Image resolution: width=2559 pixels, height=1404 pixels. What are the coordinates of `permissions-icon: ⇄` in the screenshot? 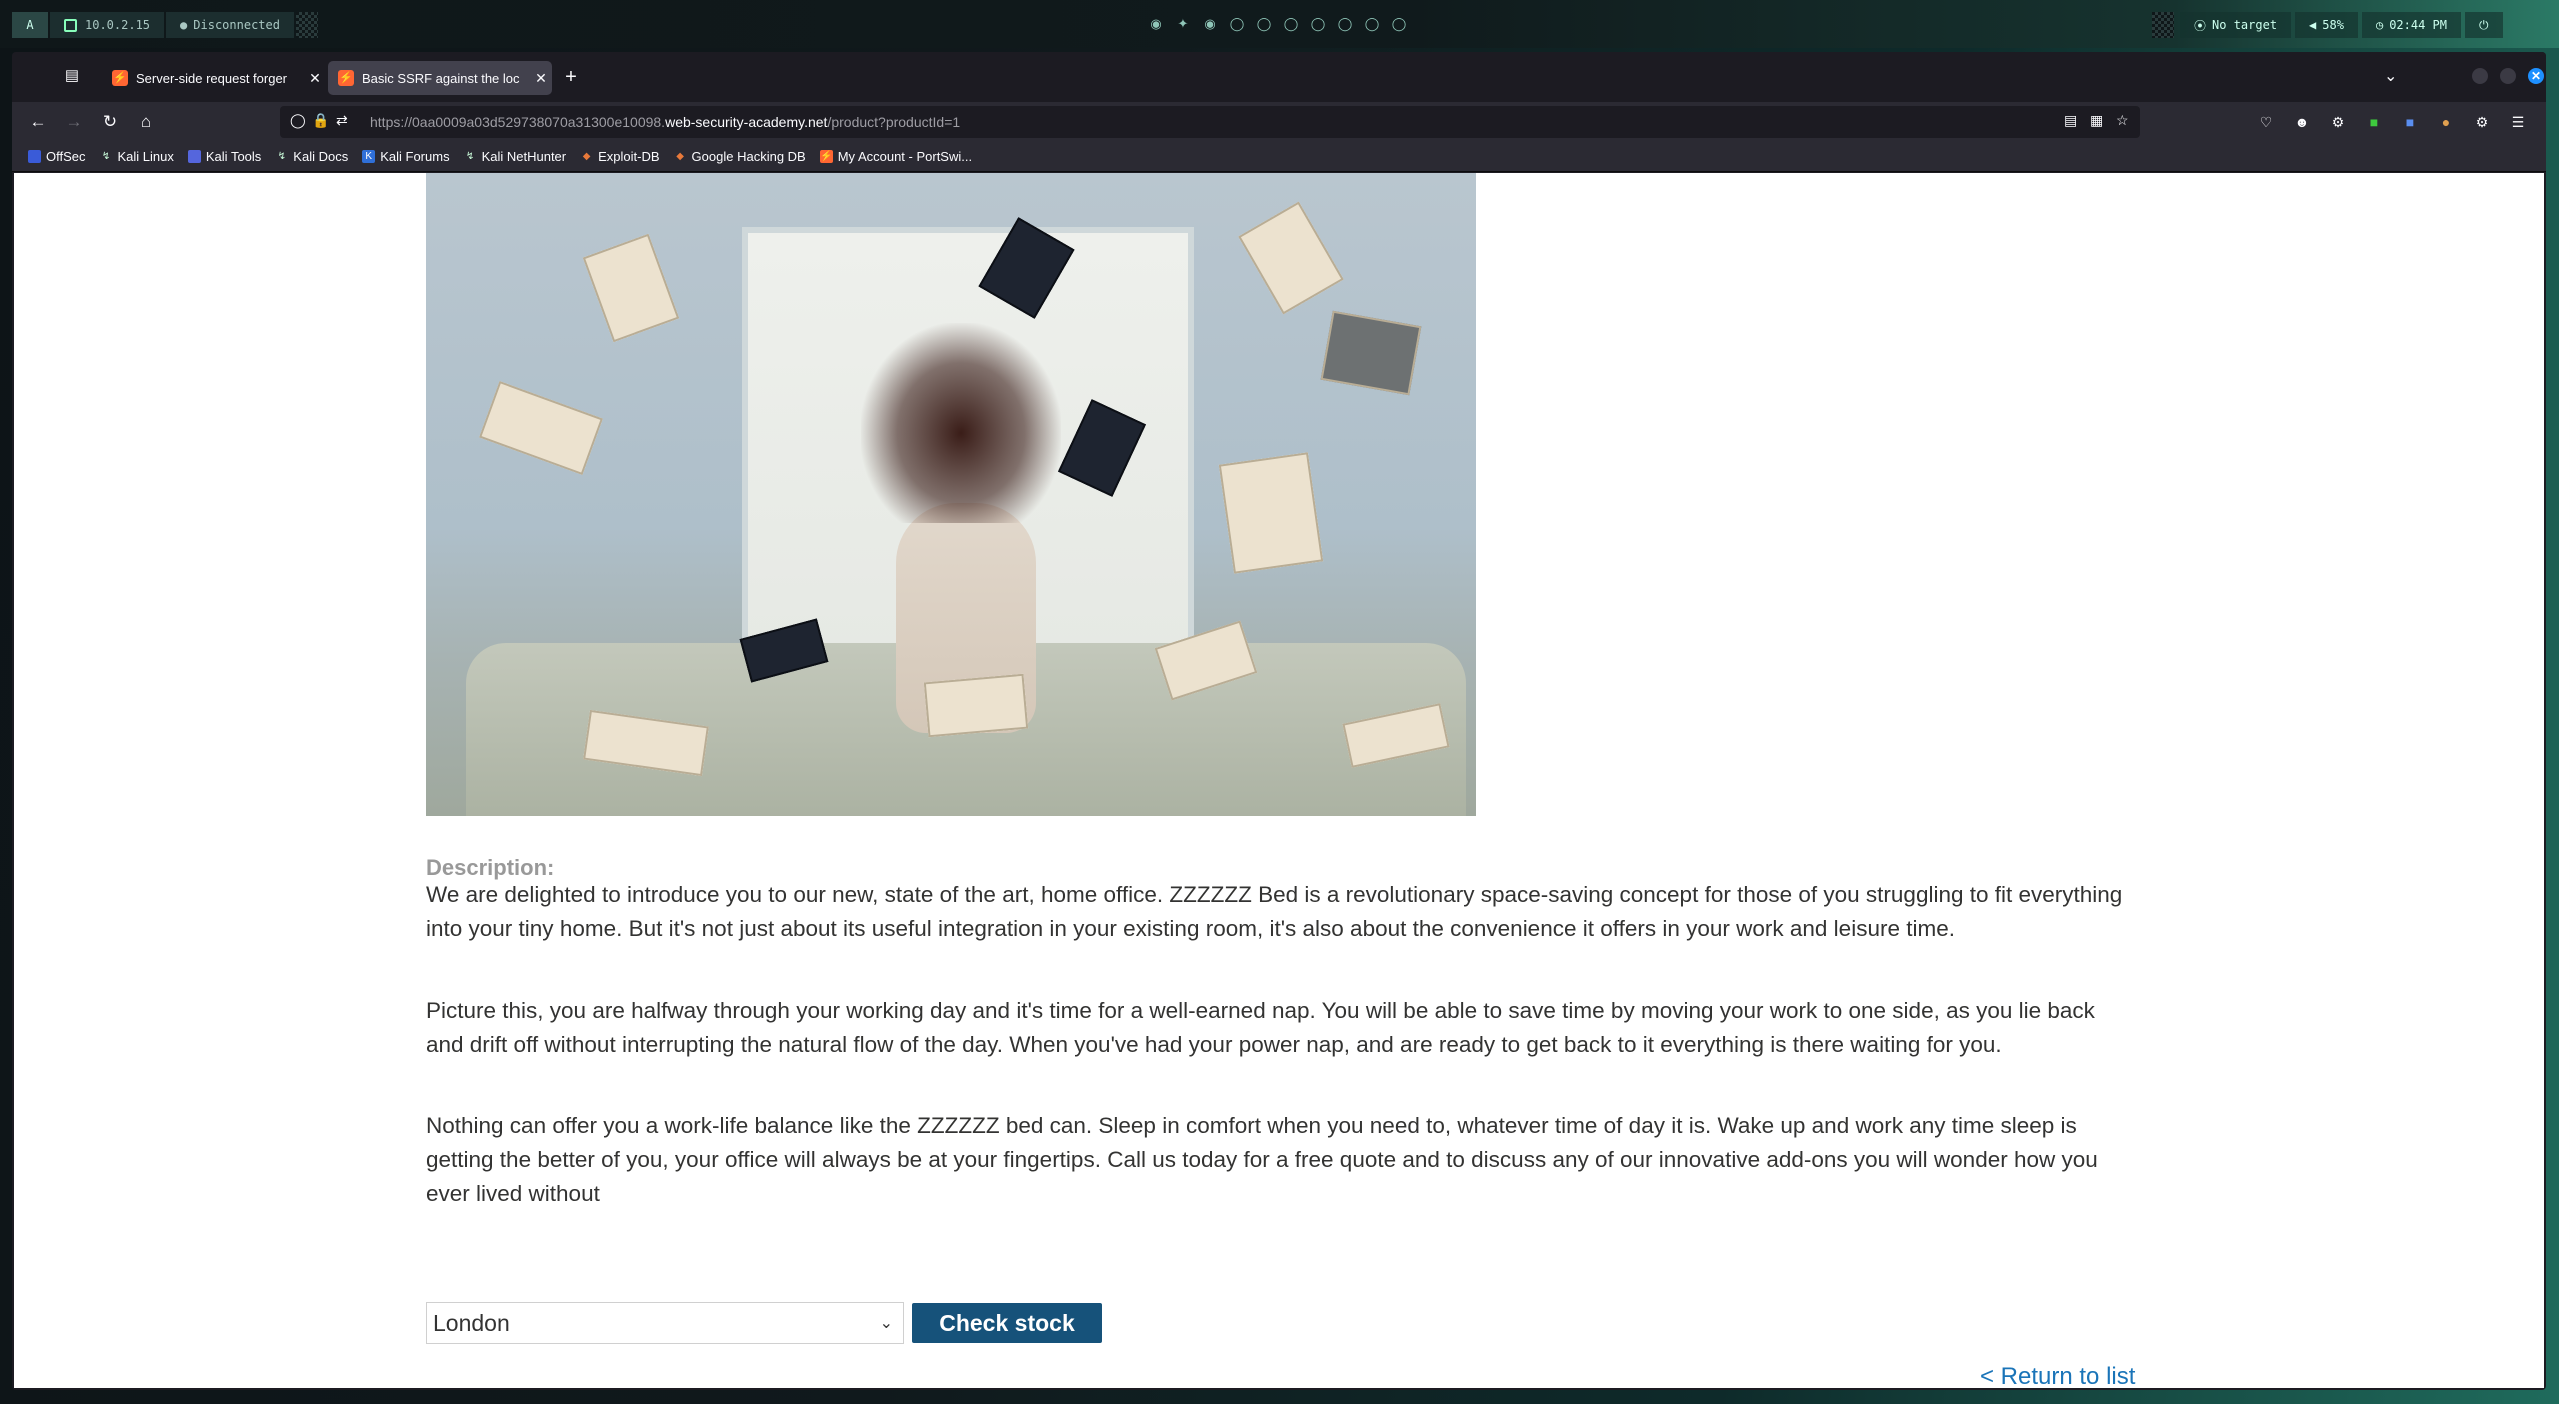 It's located at (342, 120).